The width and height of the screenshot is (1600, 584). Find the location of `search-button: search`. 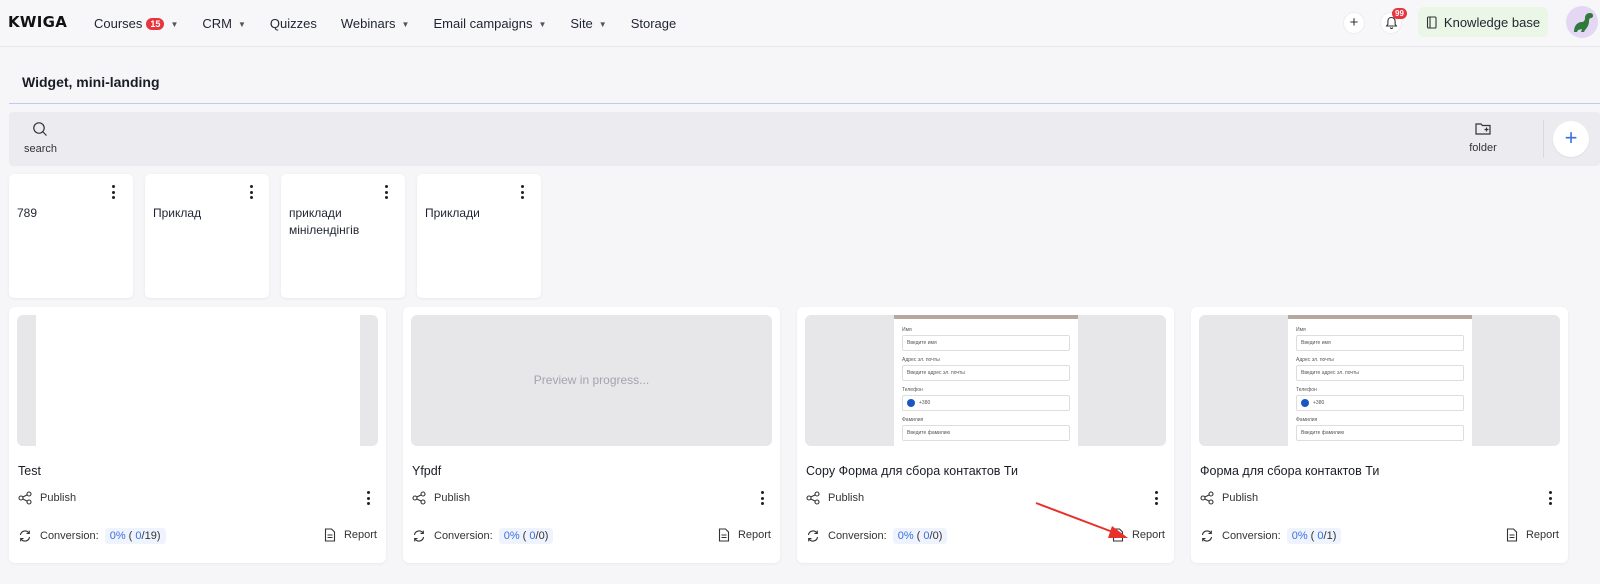

search-button: search is located at coordinates (41, 138).